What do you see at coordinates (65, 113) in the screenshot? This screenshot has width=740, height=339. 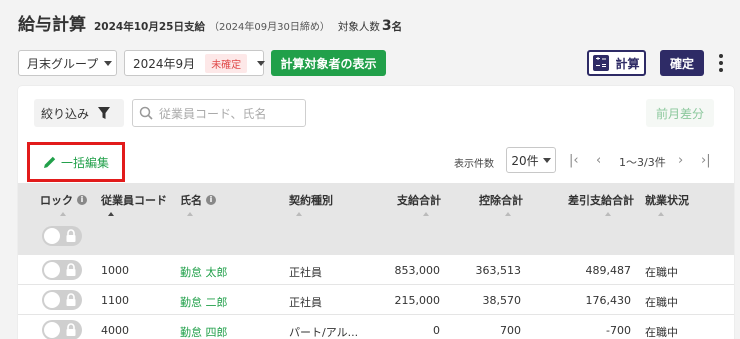 I see `filter-button-label: 絞り込み` at bounding box center [65, 113].